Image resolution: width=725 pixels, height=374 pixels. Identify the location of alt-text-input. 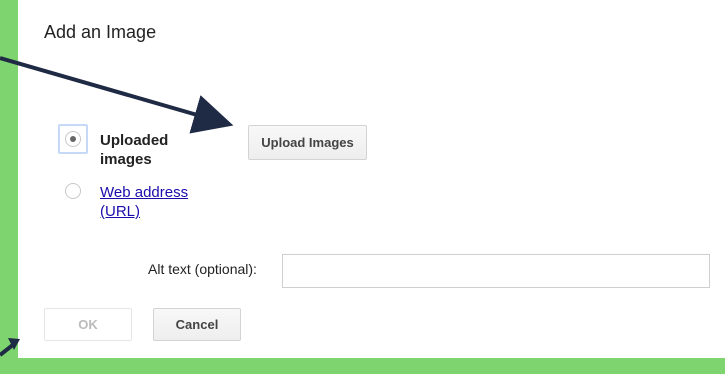
(496, 271).